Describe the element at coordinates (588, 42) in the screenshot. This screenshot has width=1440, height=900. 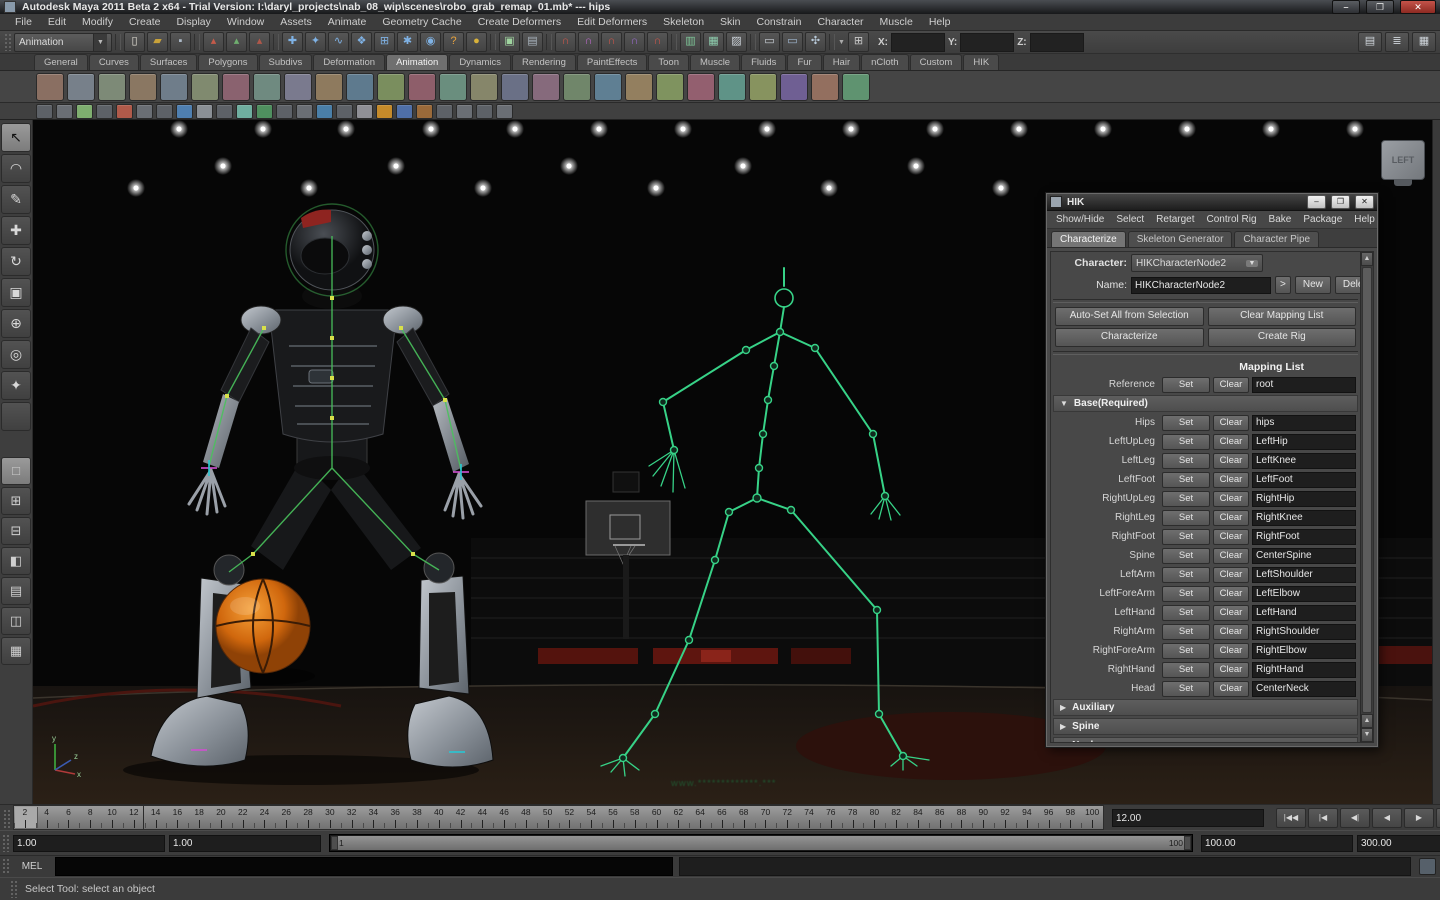
I see `snap-to-curve-icon: ∩` at that location.